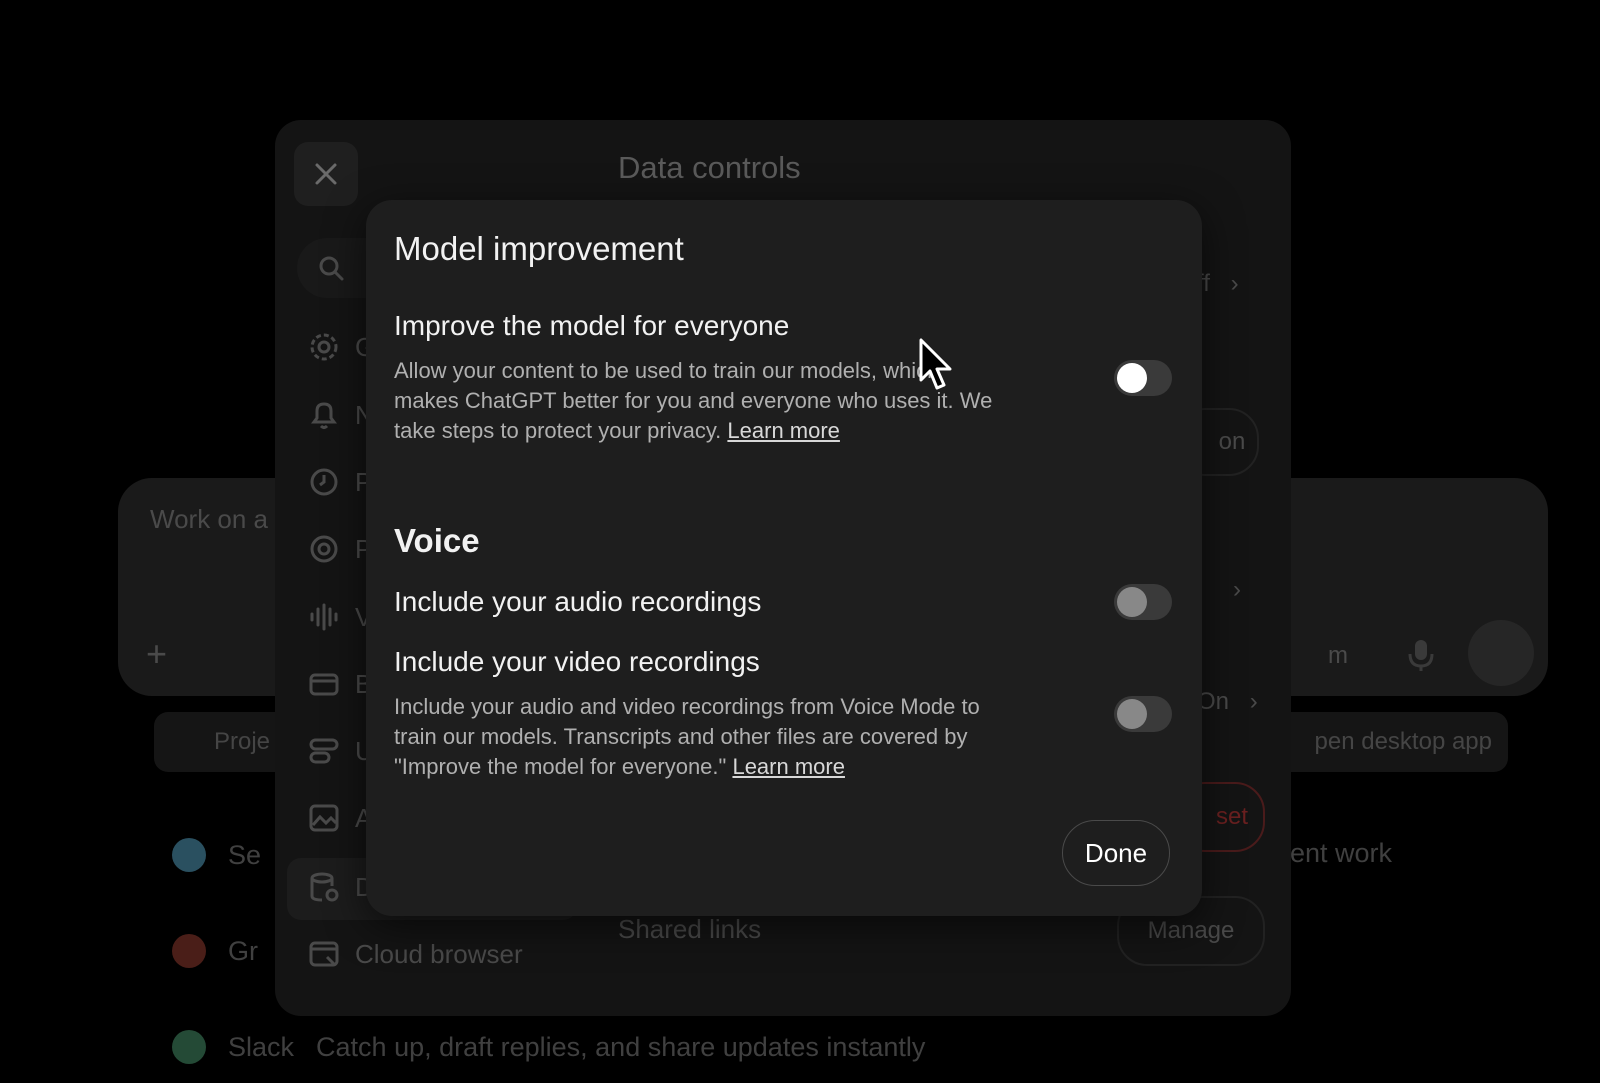  What do you see at coordinates (1501, 653) in the screenshot?
I see `send-button` at bounding box center [1501, 653].